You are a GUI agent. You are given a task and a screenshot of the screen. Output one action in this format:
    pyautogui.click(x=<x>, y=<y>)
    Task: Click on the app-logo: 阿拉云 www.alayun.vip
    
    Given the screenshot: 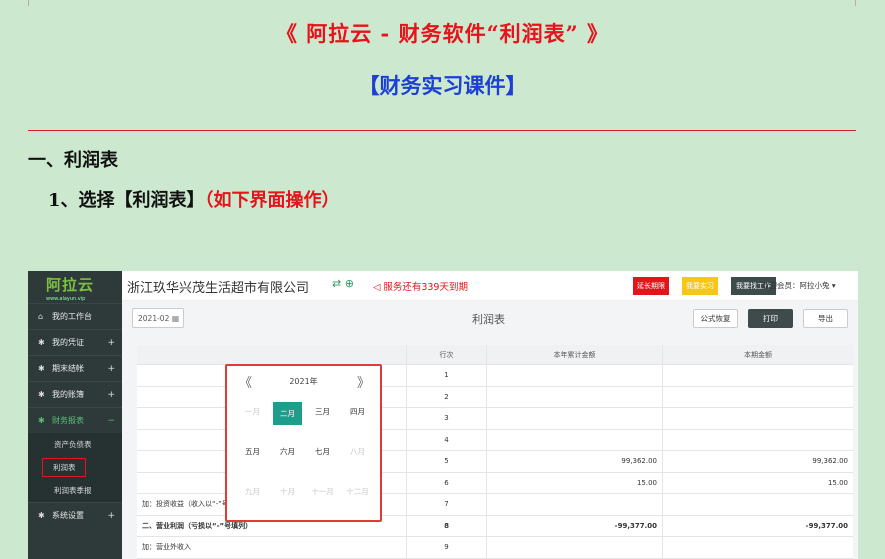 What is the action you would take?
    pyautogui.click(x=75, y=287)
    